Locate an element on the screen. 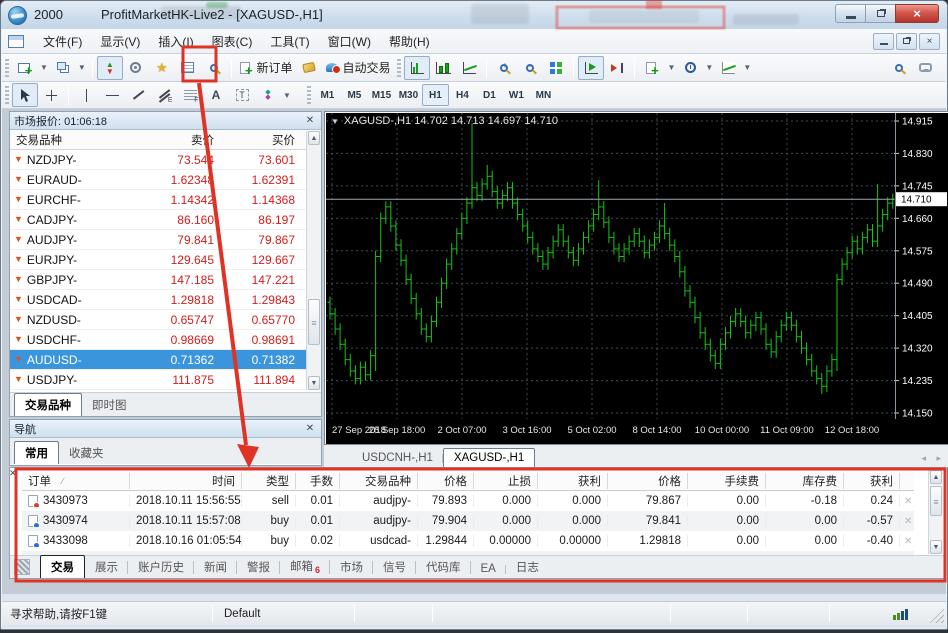  market-watch-tab-即时图: 即时图 is located at coordinates (109, 405).